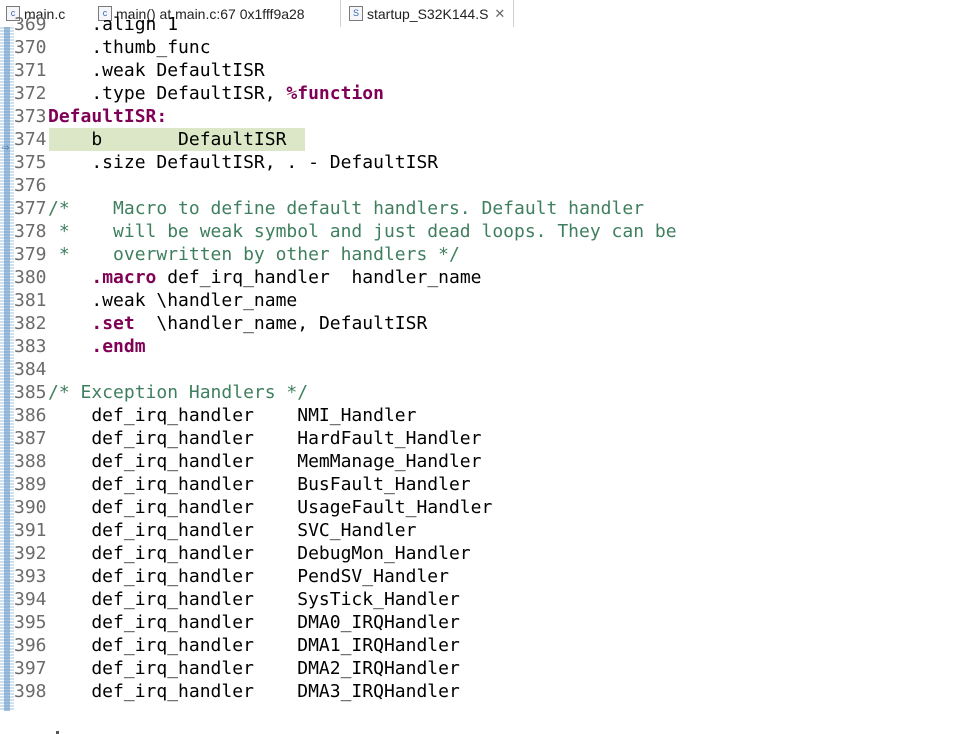 The image size is (980, 734). Describe the element at coordinates (30, 116) in the screenshot. I see `line-number: 373` at that location.